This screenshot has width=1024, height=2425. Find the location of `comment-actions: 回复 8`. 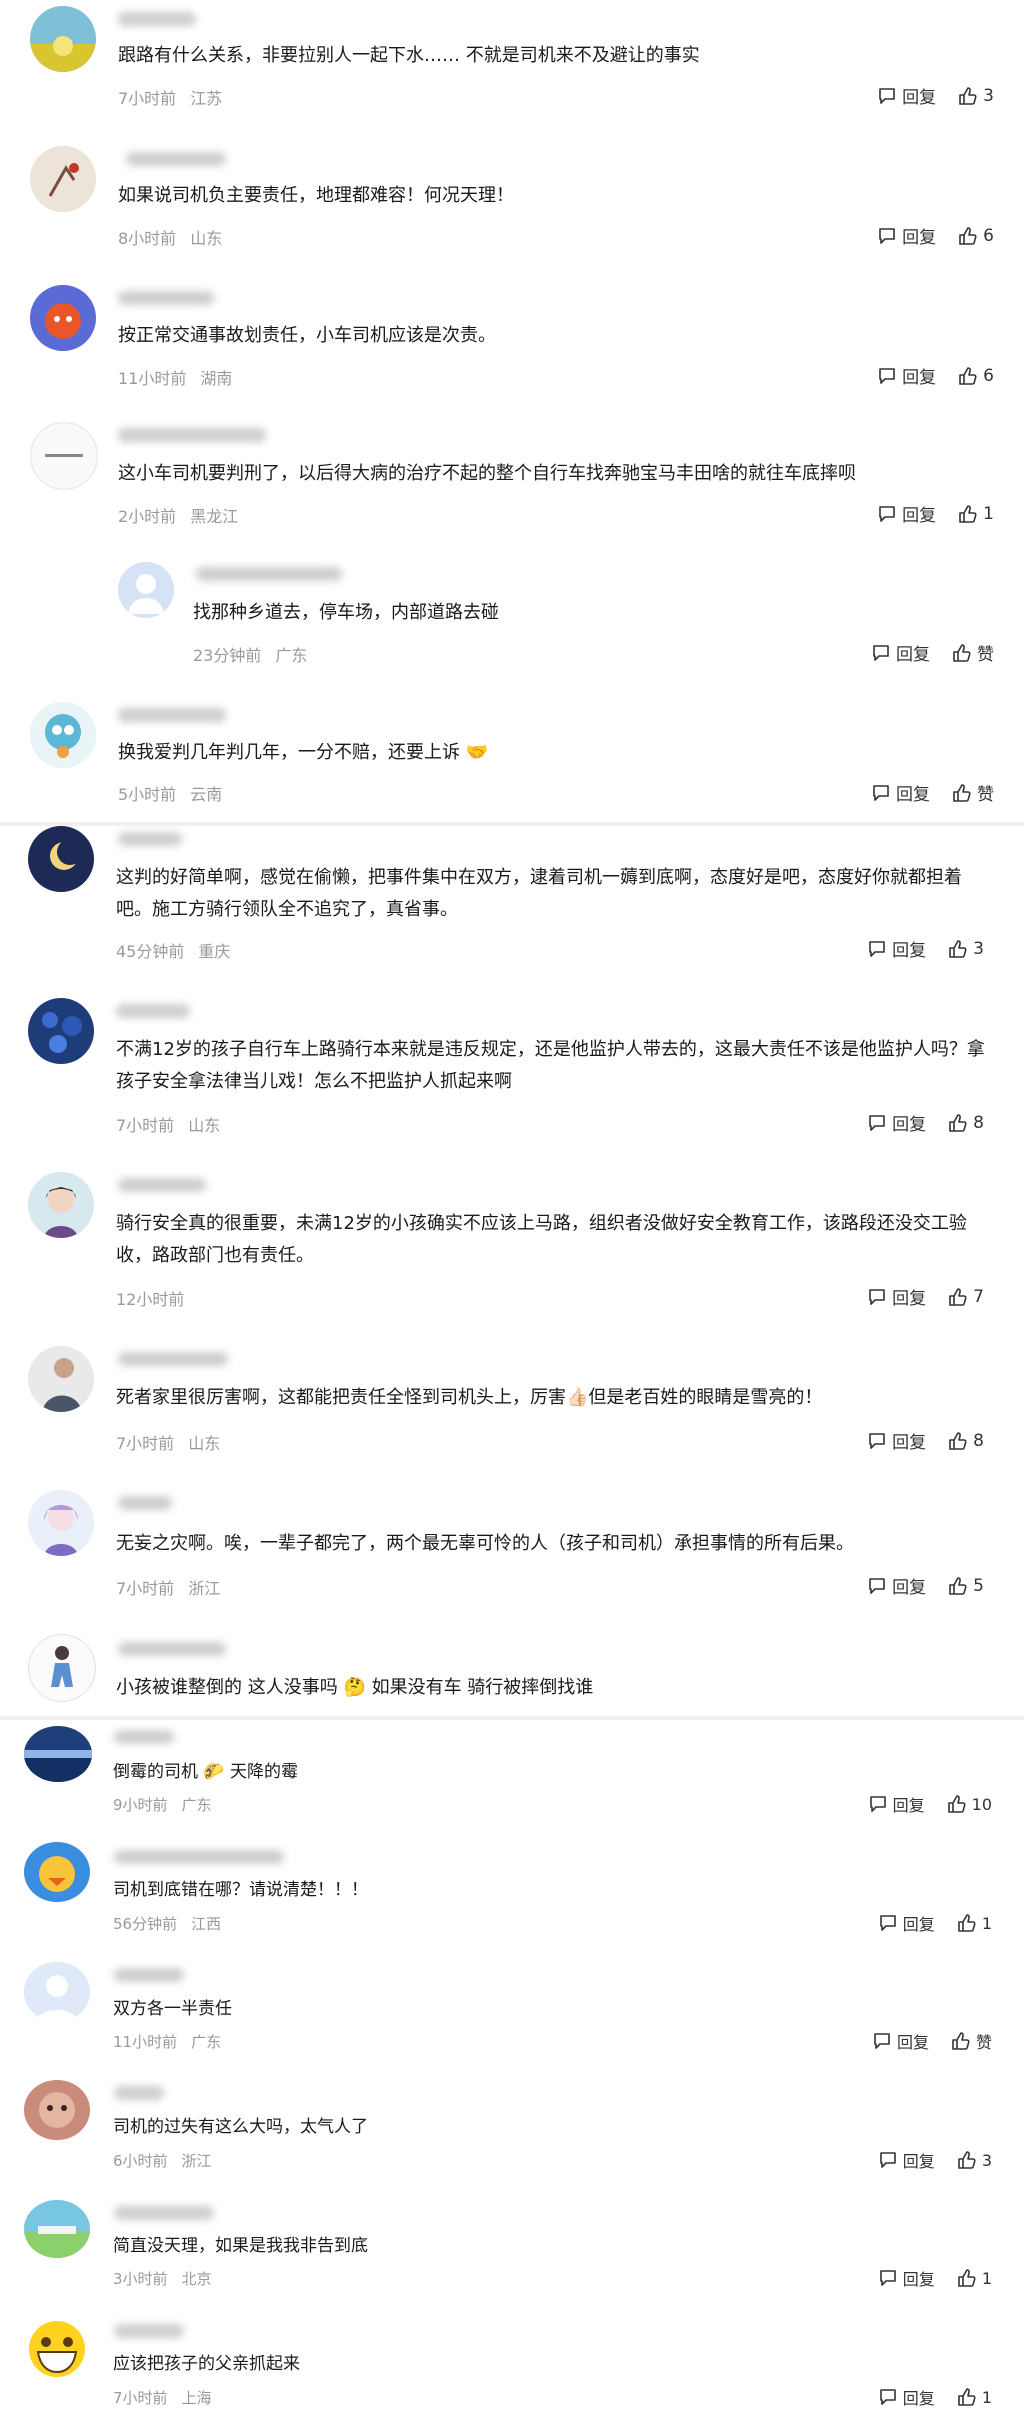

comment-actions: 回复 8 is located at coordinates (925, 1440).